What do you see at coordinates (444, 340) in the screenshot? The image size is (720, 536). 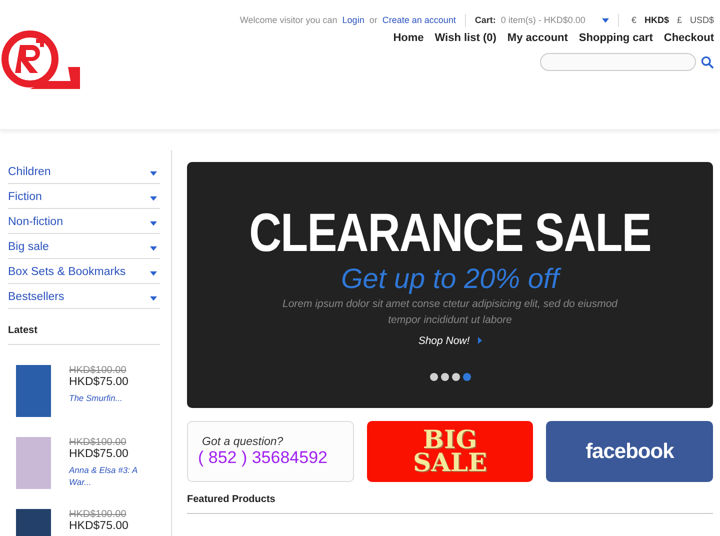 I see `shop-now-link: Shop Now!` at bounding box center [444, 340].